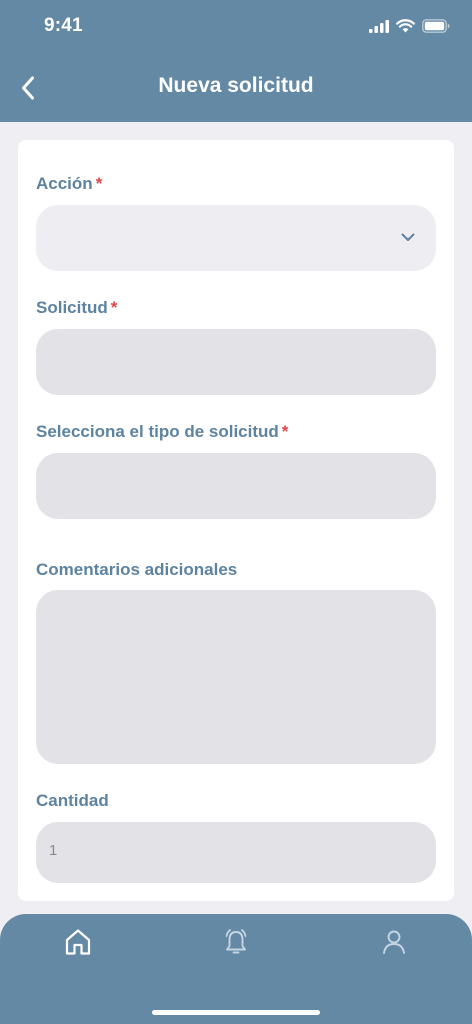 The height and width of the screenshot is (1024, 472). Describe the element at coordinates (157, 431) in the screenshot. I see `tipo-solicitud-label-text: Selecciona el tipo de solicitud` at that location.